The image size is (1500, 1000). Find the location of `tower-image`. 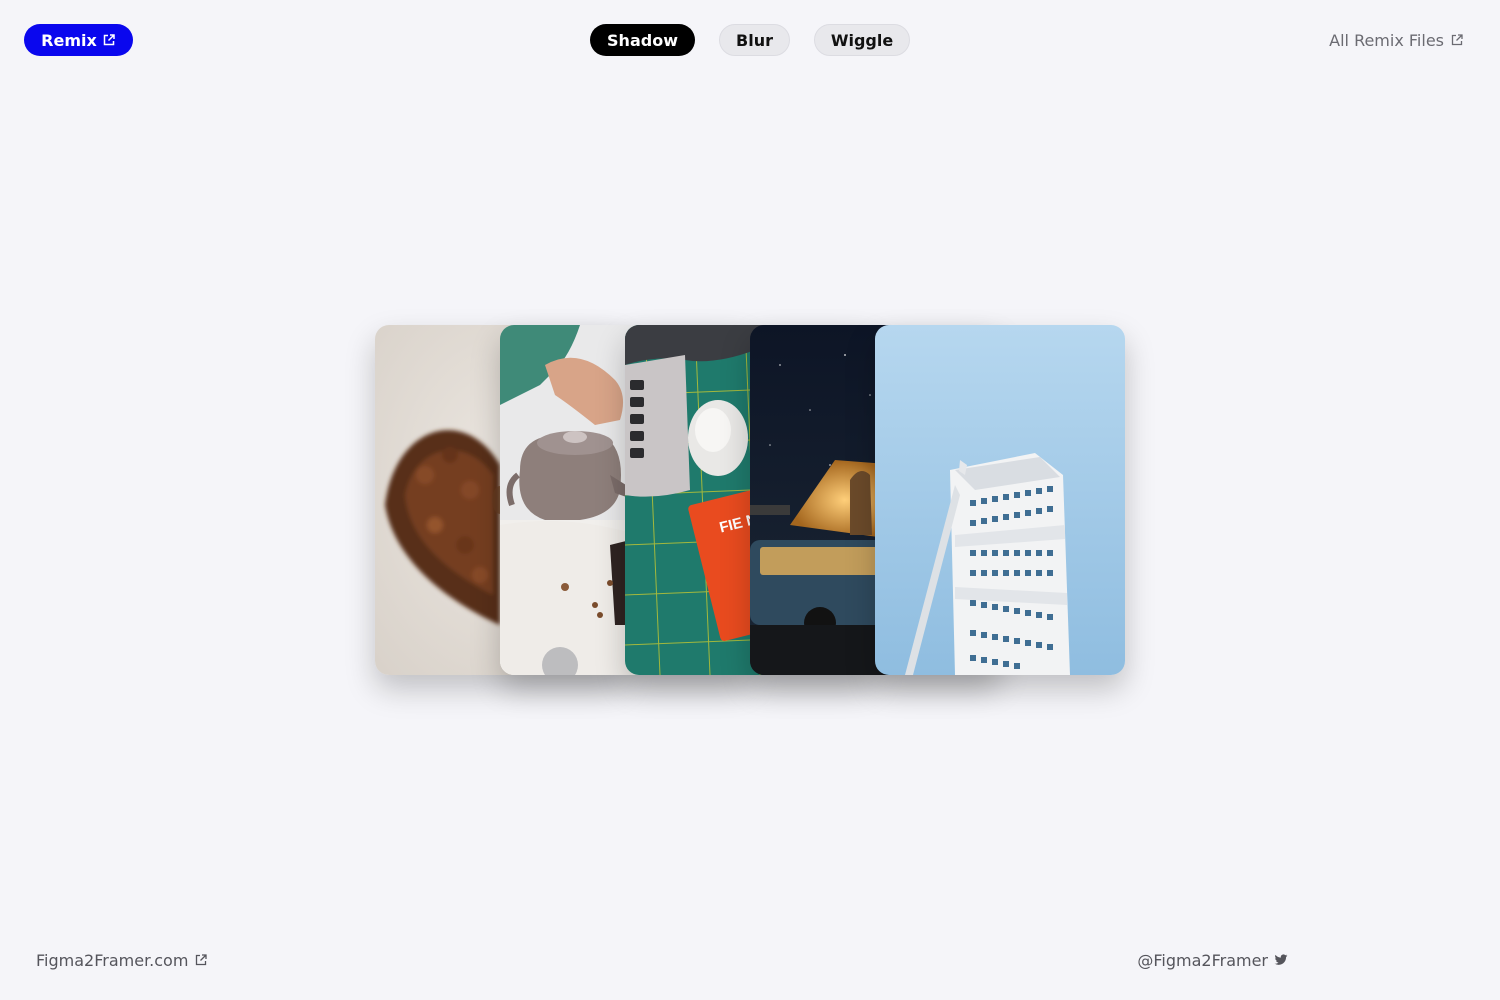

tower-image is located at coordinates (1000, 500).